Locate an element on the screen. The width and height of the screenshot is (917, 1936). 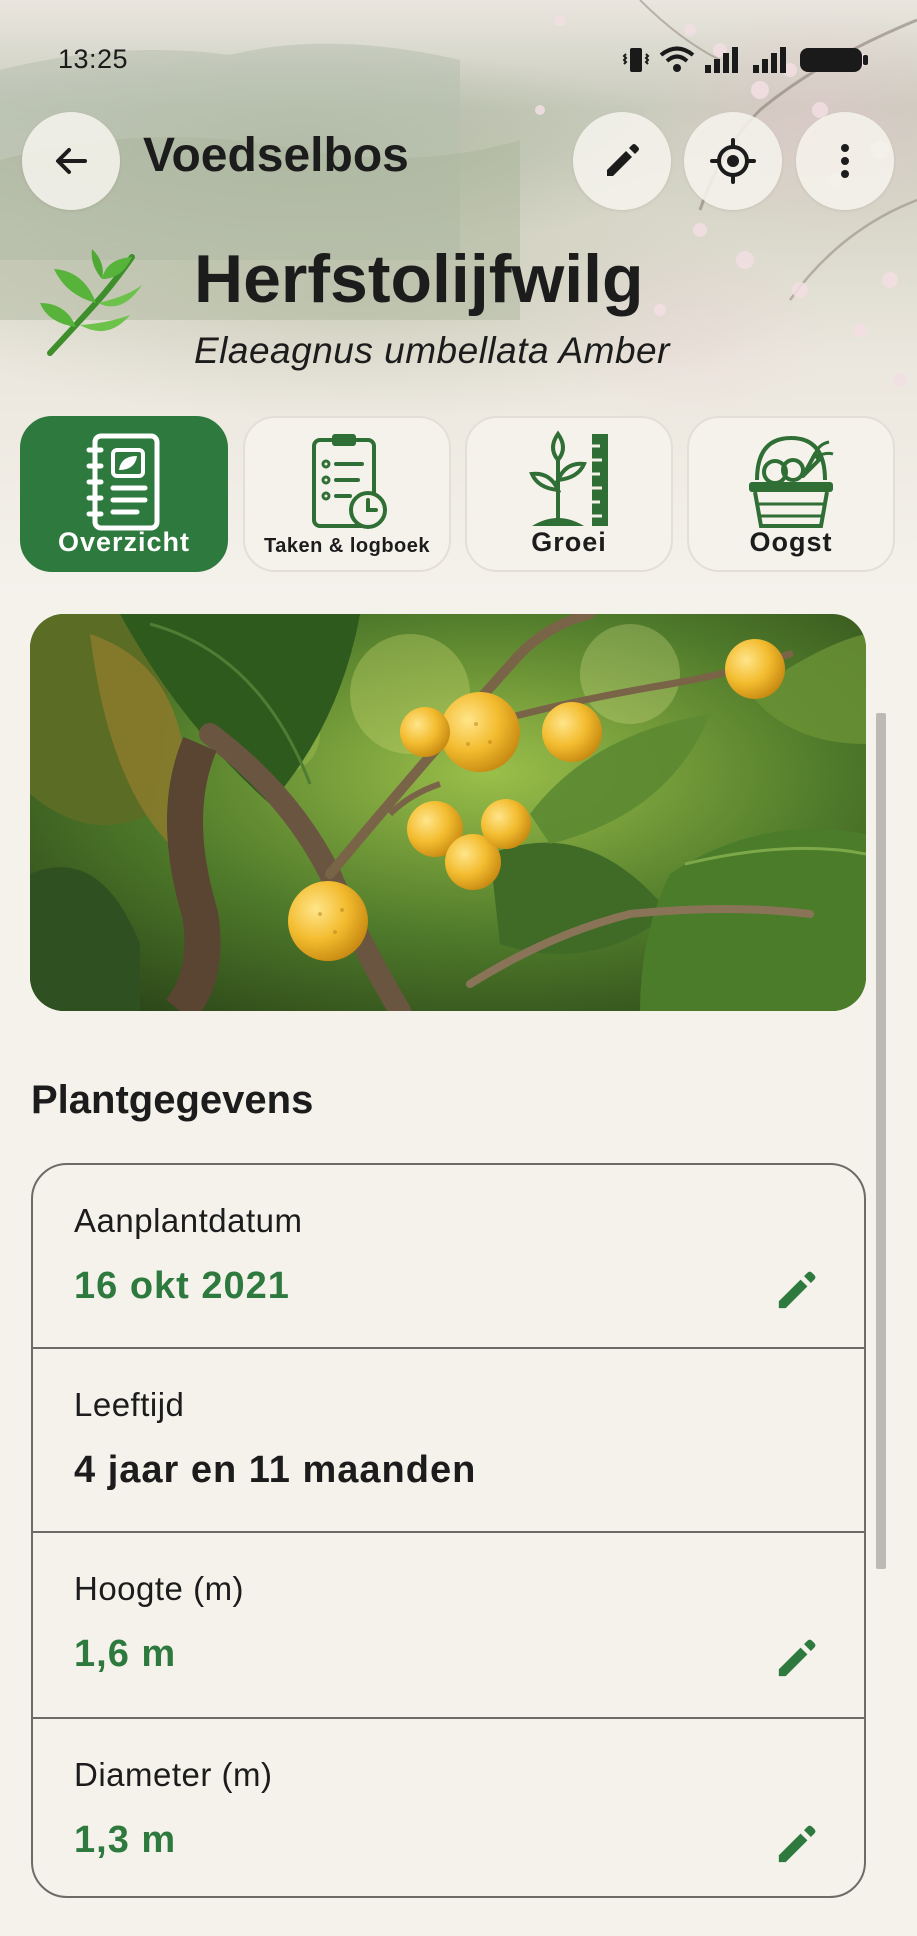
status-bar: 13:25 is located at coordinates (458, 60).